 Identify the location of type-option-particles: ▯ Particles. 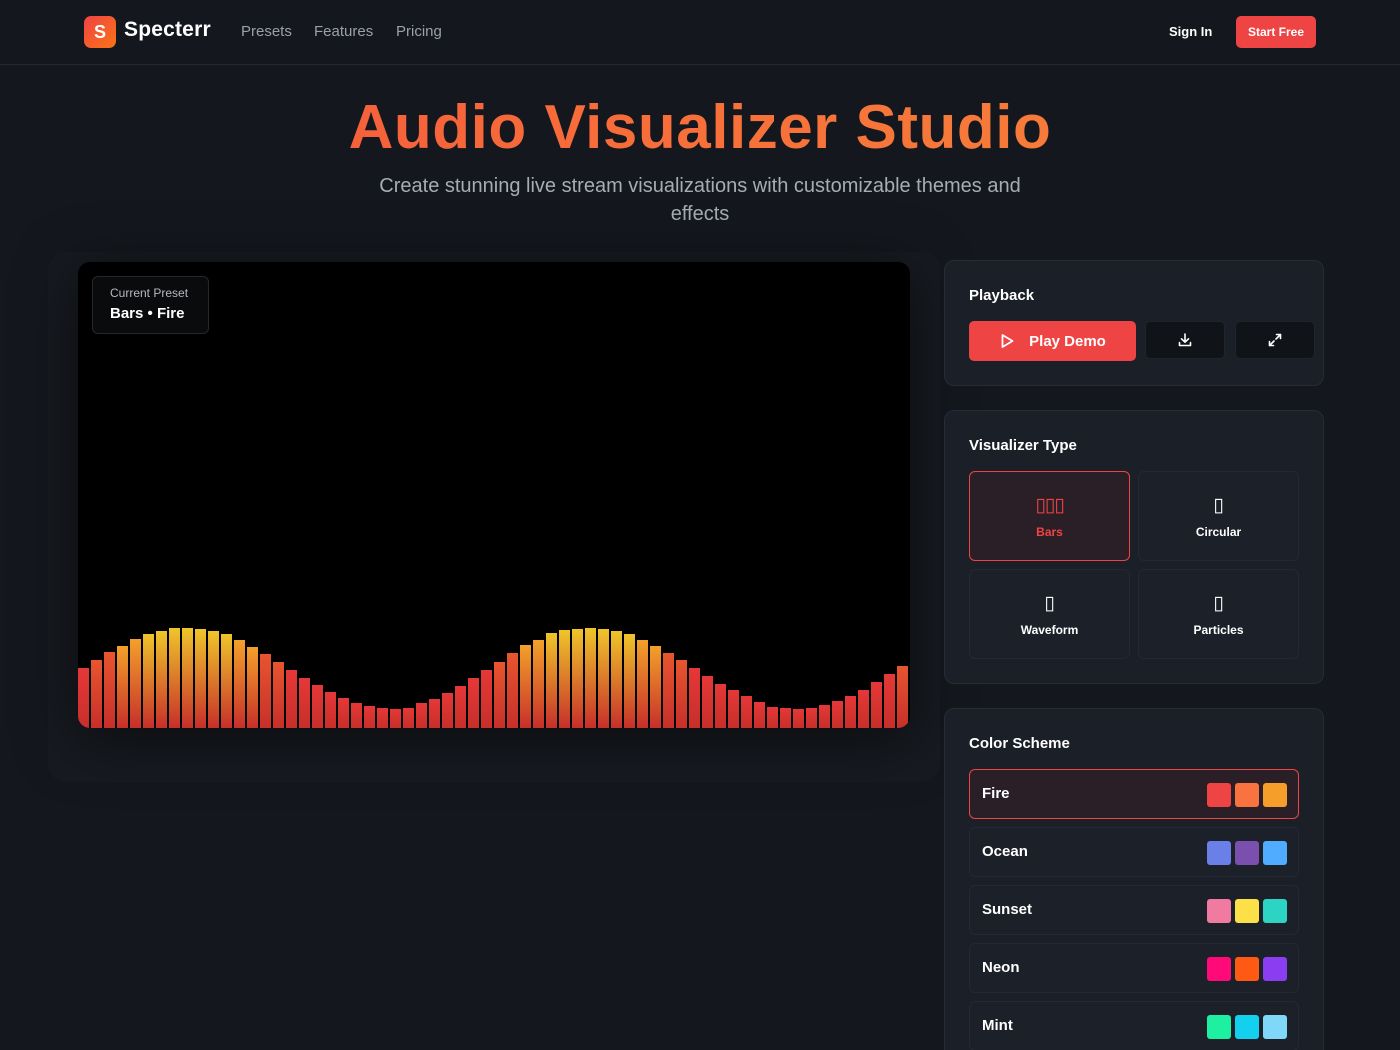
(1218, 614).